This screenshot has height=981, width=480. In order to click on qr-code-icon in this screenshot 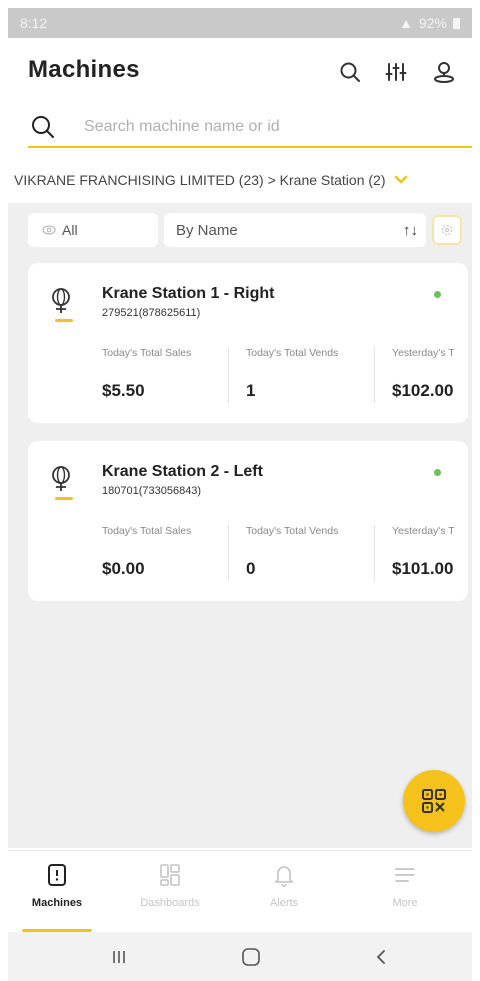, I will do `click(434, 801)`.